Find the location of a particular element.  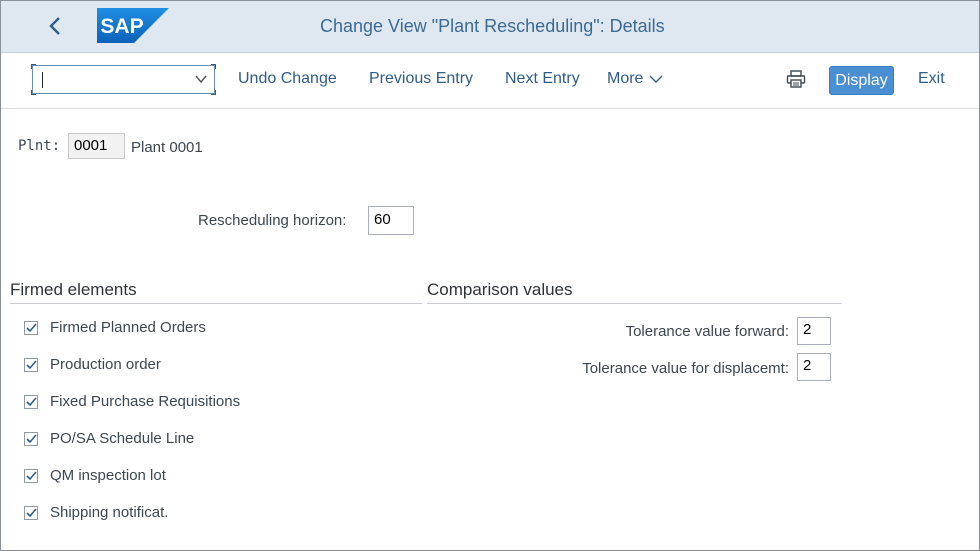

exit-button: Exit is located at coordinates (931, 79).